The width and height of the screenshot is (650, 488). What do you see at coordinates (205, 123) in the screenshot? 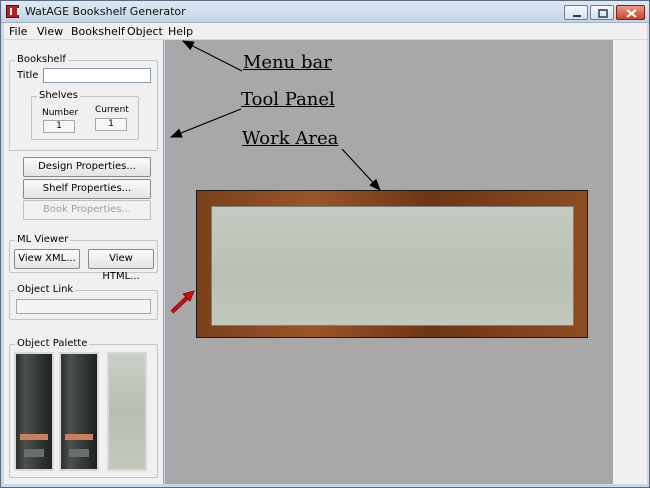
I see `tool-panel-arrow` at bounding box center [205, 123].